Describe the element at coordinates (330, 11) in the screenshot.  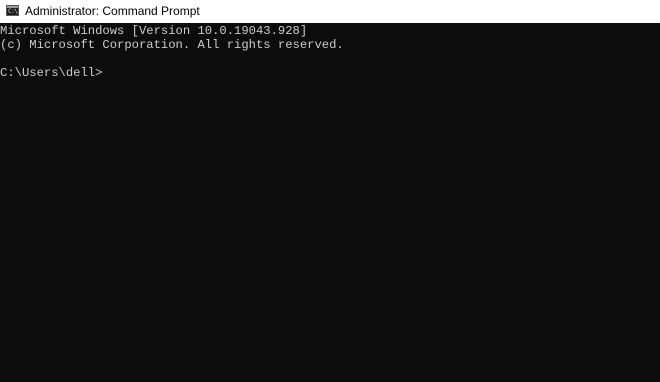
I see `title-bar: C:\ Administrator: Command Prompt` at that location.